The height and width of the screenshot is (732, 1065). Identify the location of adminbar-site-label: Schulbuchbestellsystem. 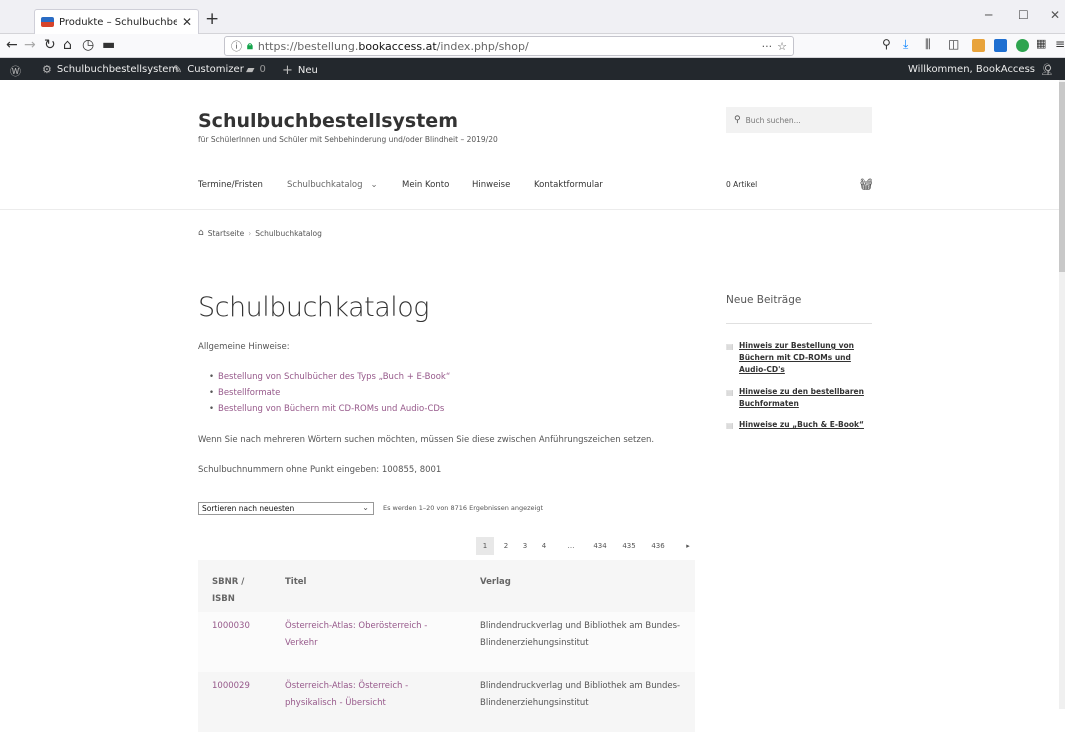
(117, 69).